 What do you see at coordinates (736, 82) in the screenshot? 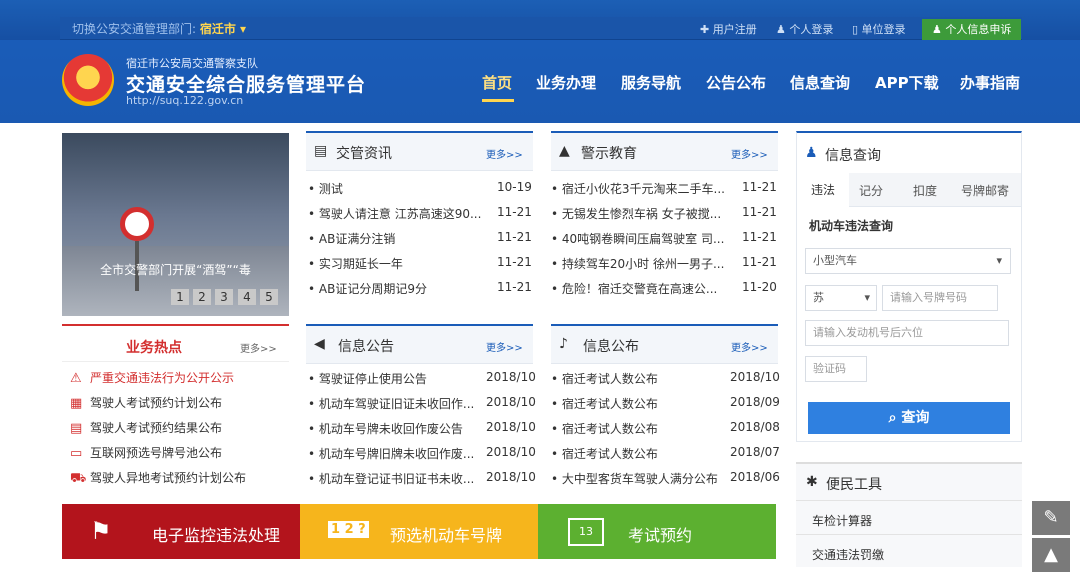
I see `nav-announce: 公告公布` at bounding box center [736, 82].